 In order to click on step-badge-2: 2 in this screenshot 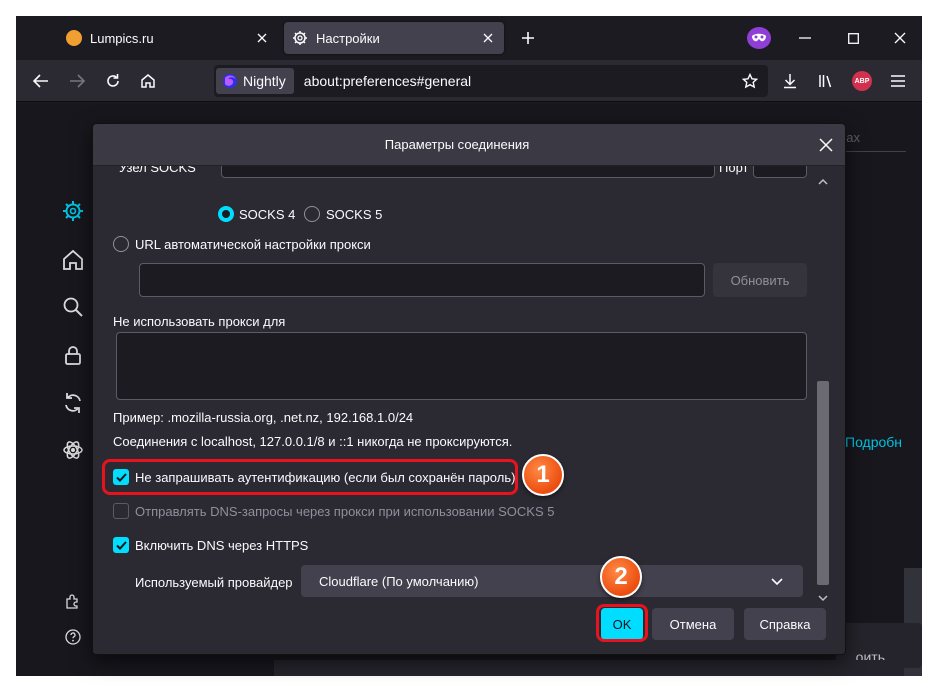, I will do `click(621, 577)`.